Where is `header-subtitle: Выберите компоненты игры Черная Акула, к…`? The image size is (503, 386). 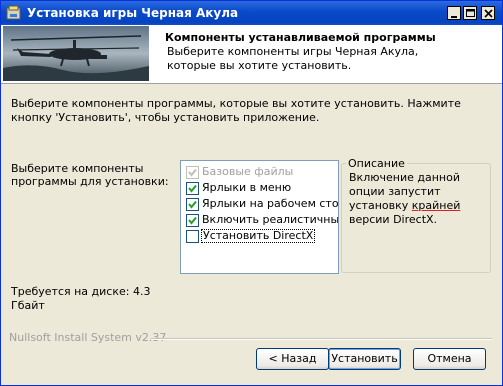
header-subtitle: Выберите компоненты игры Черная Акула, к… is located at coordinates (293, 58).